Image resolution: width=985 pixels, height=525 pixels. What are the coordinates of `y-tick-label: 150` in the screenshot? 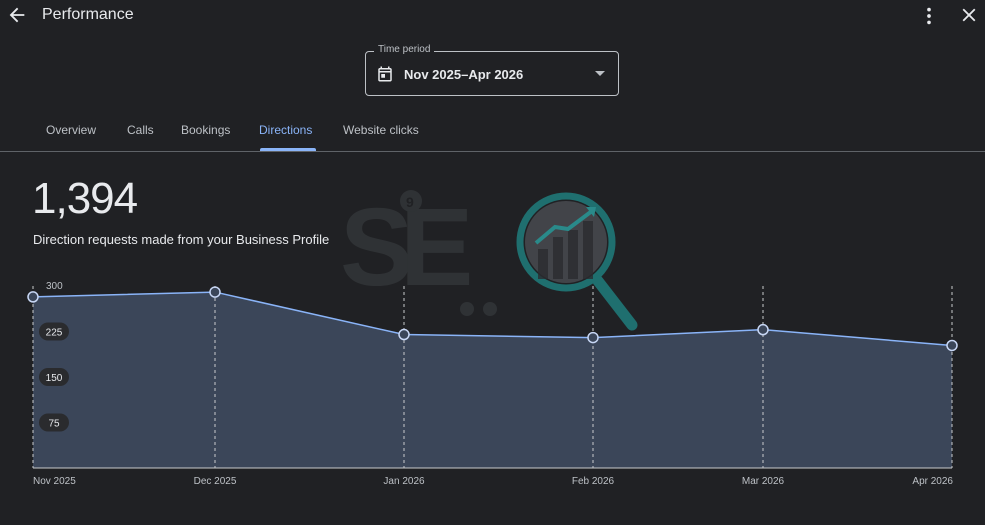 It's located at (54, 378).